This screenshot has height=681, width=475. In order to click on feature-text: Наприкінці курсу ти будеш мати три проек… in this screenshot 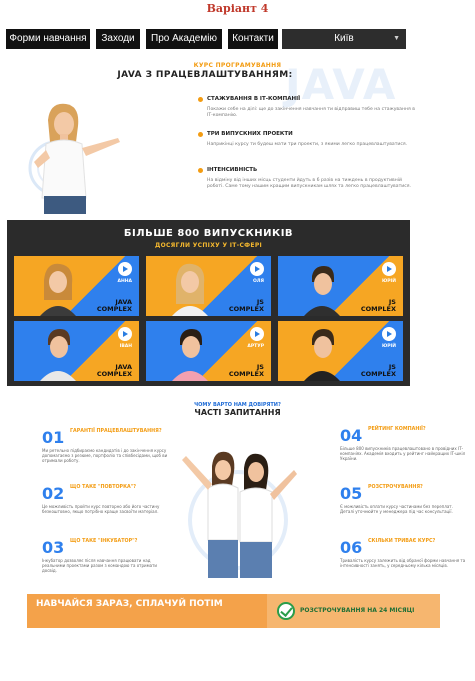, I will do `click(307, 144)`.